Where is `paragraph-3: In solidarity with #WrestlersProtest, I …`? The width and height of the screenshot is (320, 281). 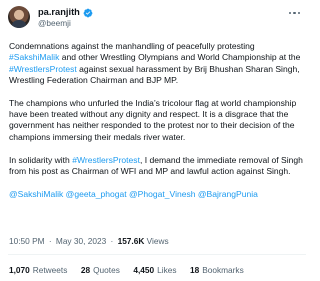
paragraph-3: In solidarity with #WrestlersProtest, I … is located at coordinates (157, 166).